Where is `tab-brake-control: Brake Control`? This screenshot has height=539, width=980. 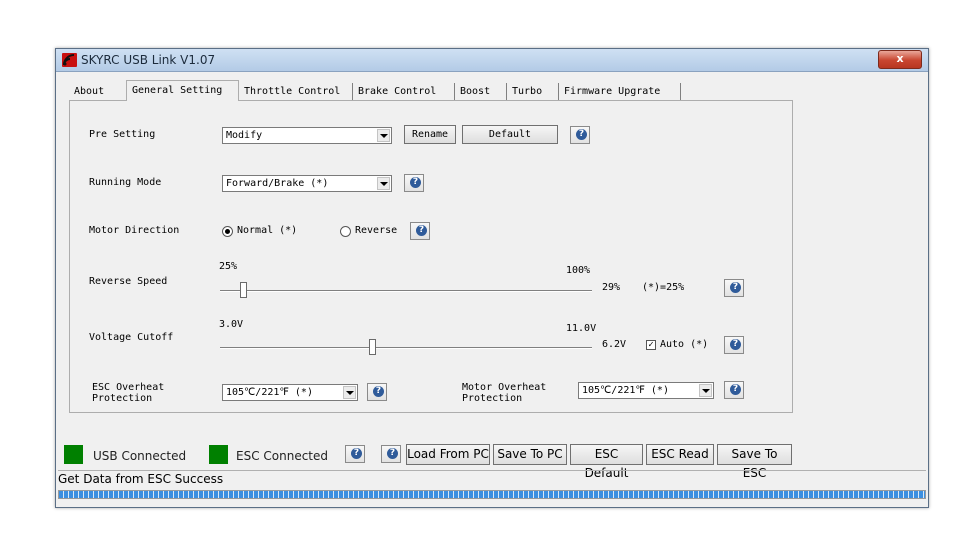
tab-brake-control: Brake Control is located at coordinates (404, 91).